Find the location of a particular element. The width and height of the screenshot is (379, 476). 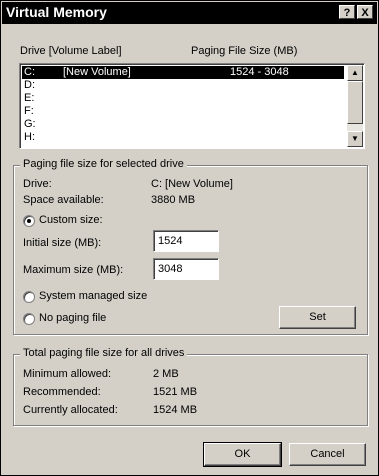

close-button: X is located at coordinates (365, 12).